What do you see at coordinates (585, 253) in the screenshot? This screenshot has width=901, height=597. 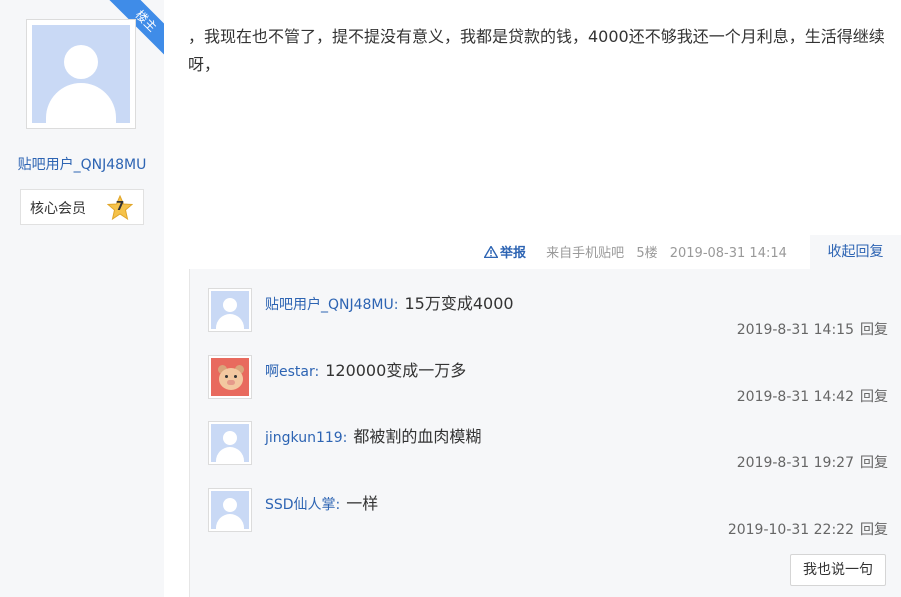 I see `post-source: 来自手机贴吧` at bounding box center [585, 253].